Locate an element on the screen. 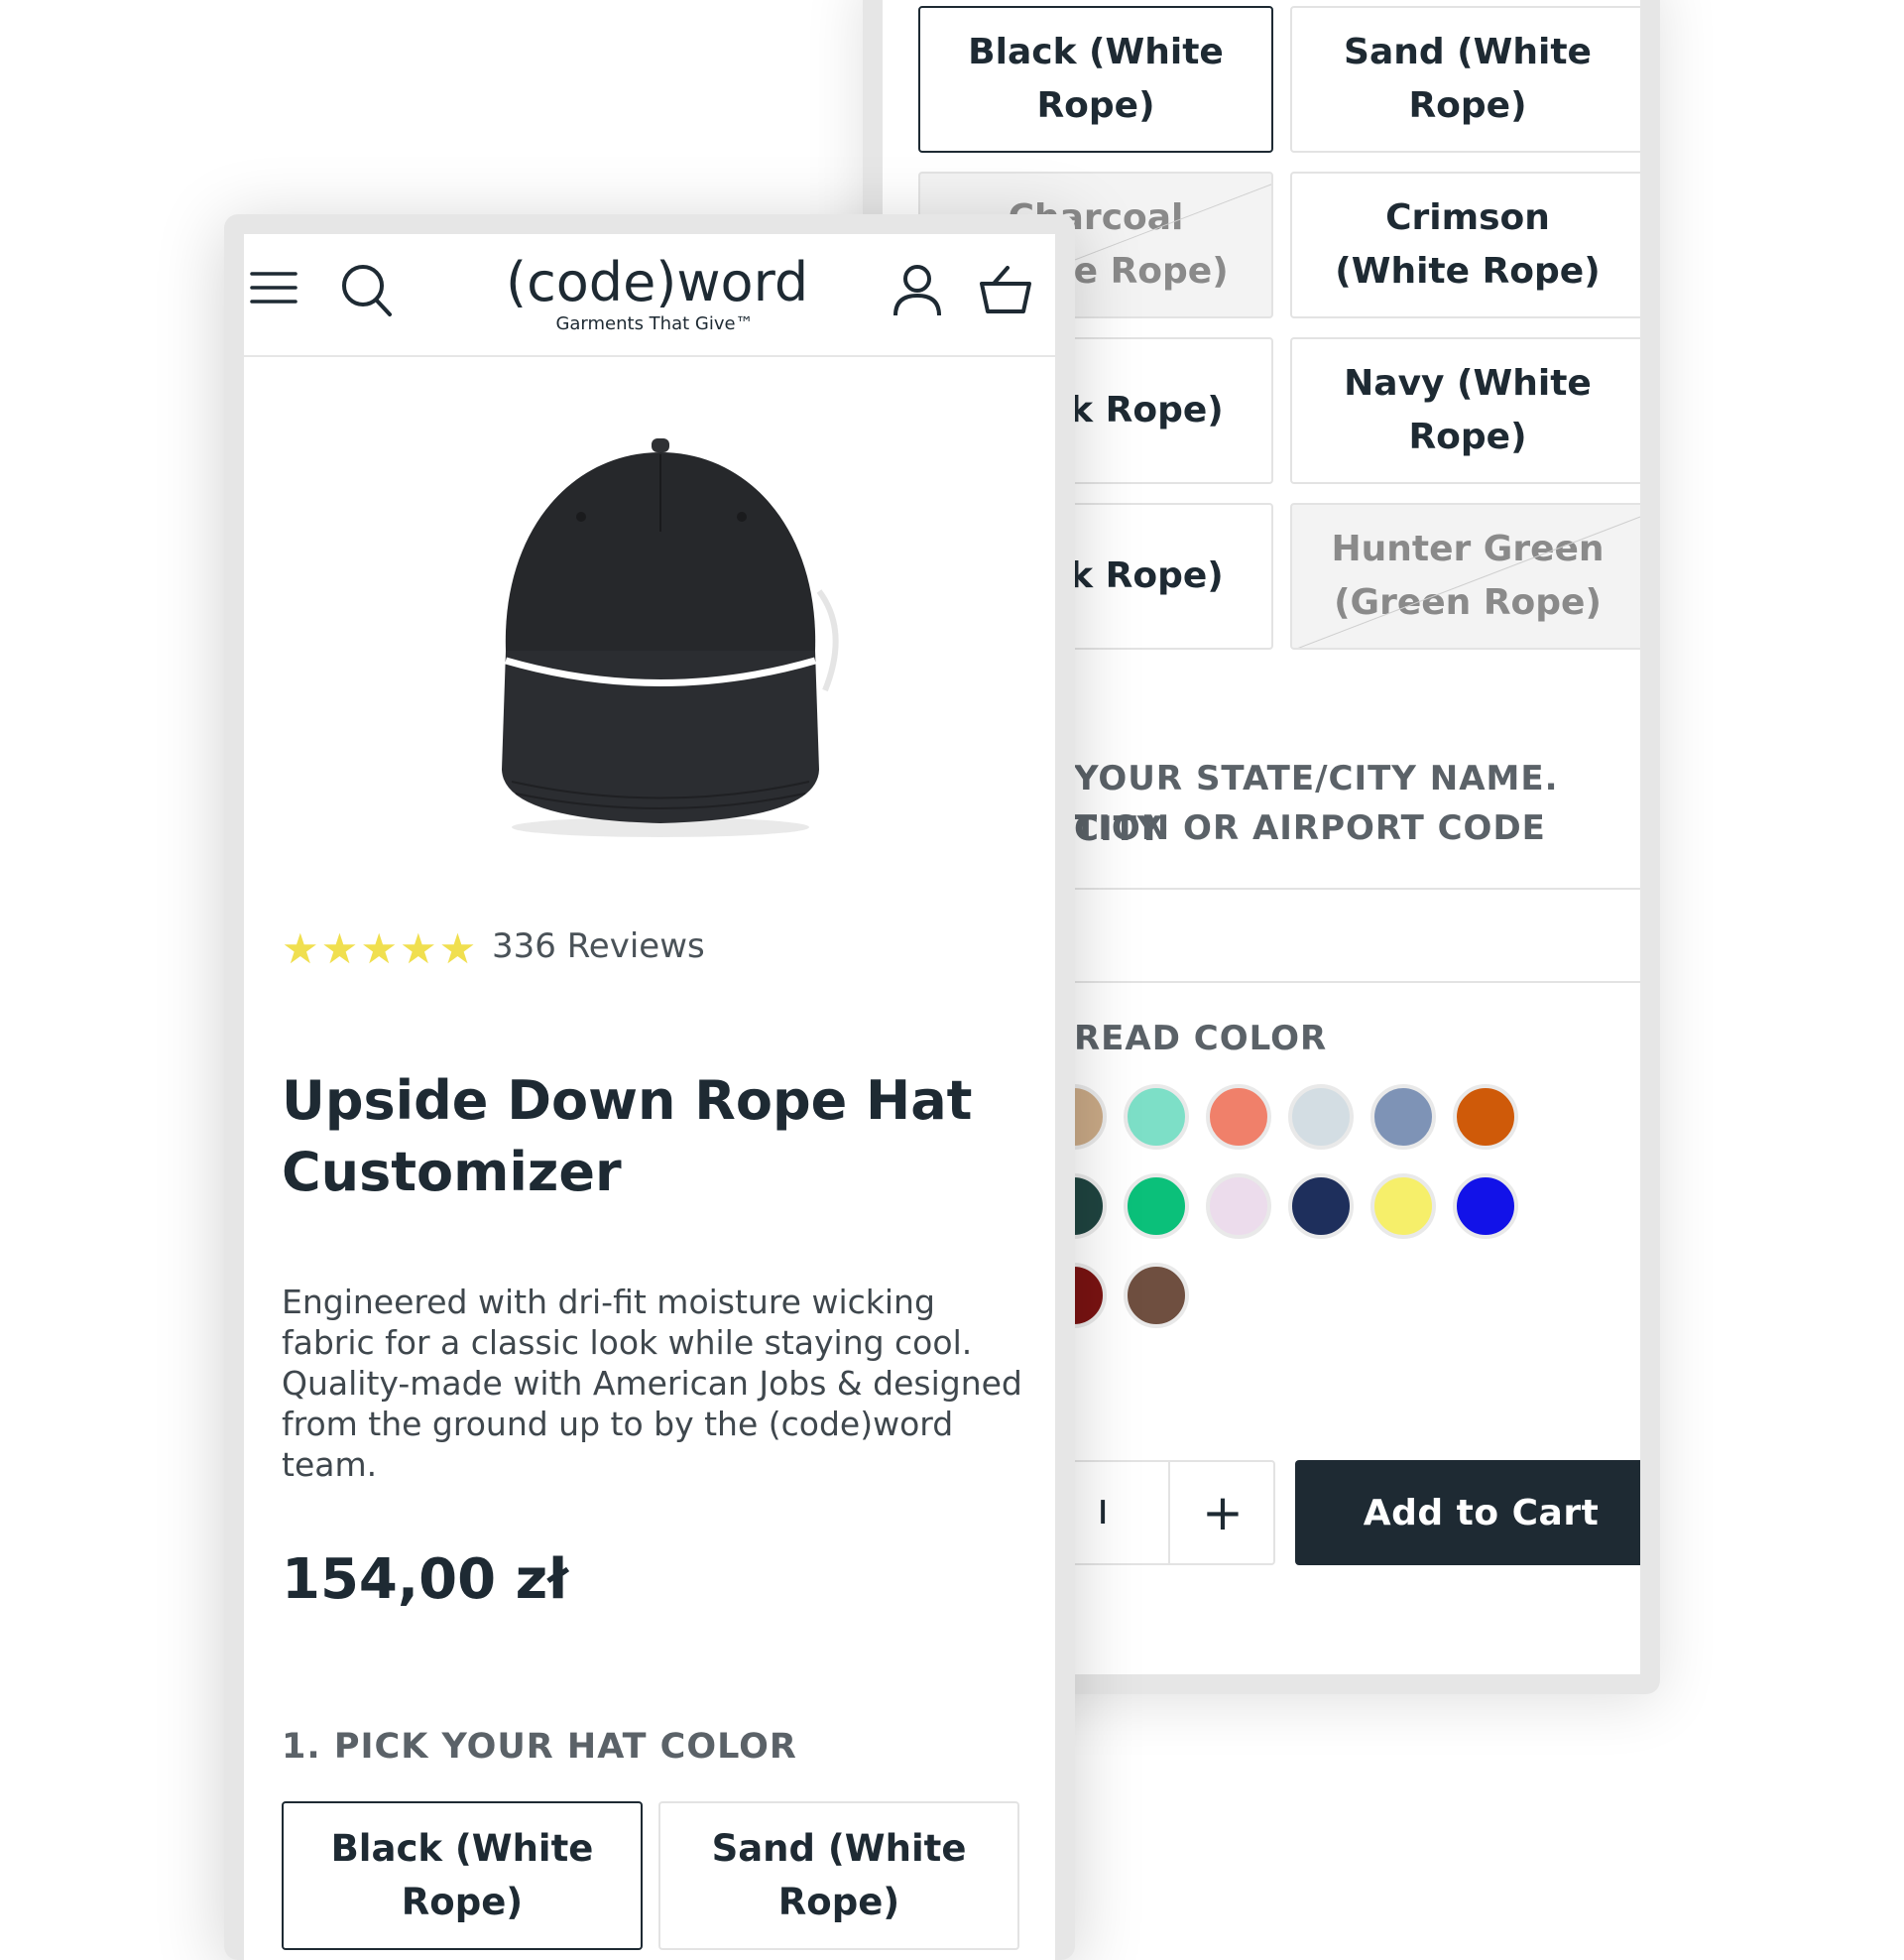  site-header: (code)word Garments That Give™ is located at coordinates (649, 296).